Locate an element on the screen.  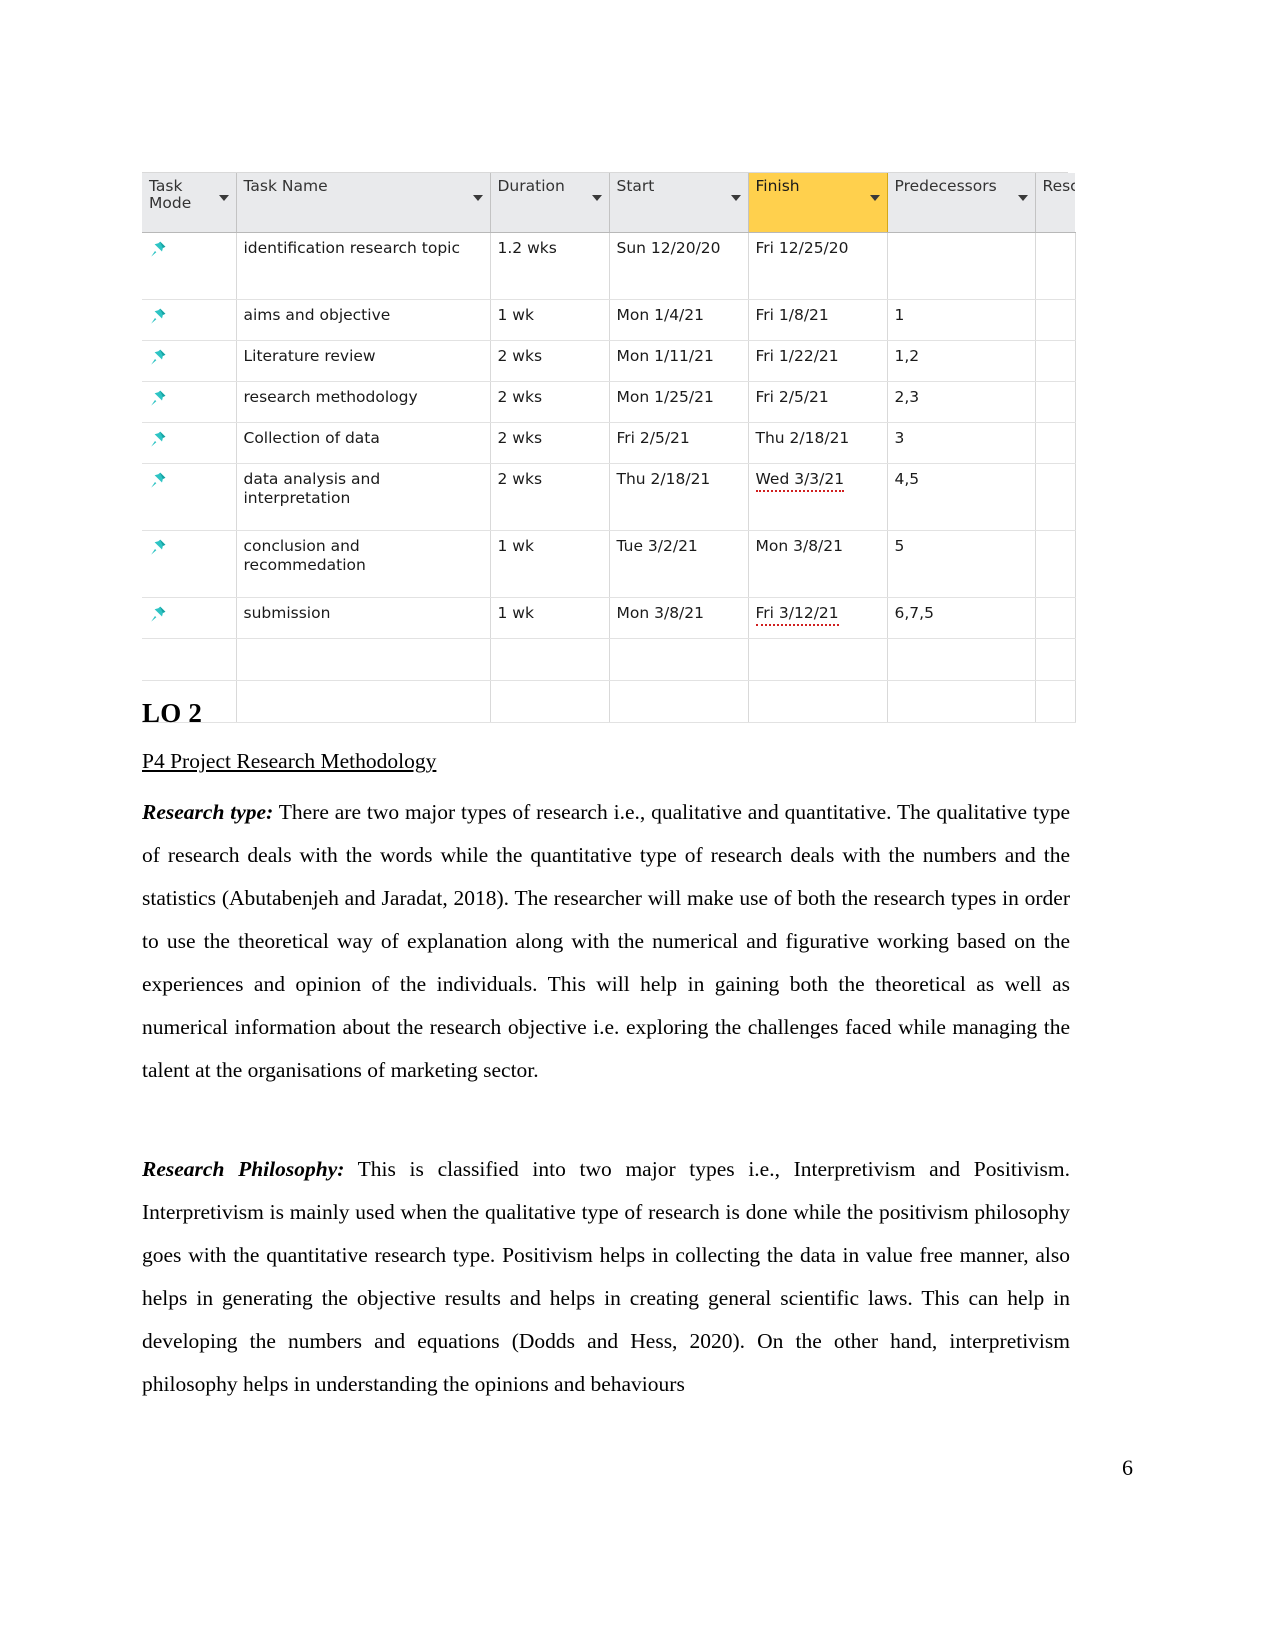
finish-cell: Fri 12/25/20 is located at coordinates (818, 266).